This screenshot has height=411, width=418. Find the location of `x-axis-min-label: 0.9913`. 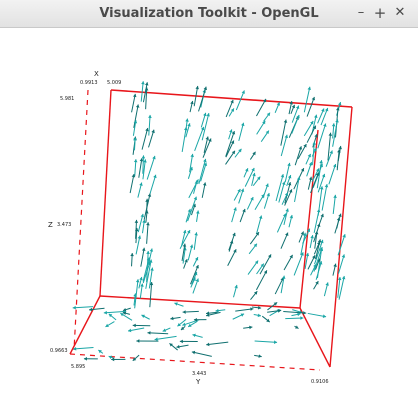

x-axis-min-label: 0.9913 is located at coordinates (89, 83).